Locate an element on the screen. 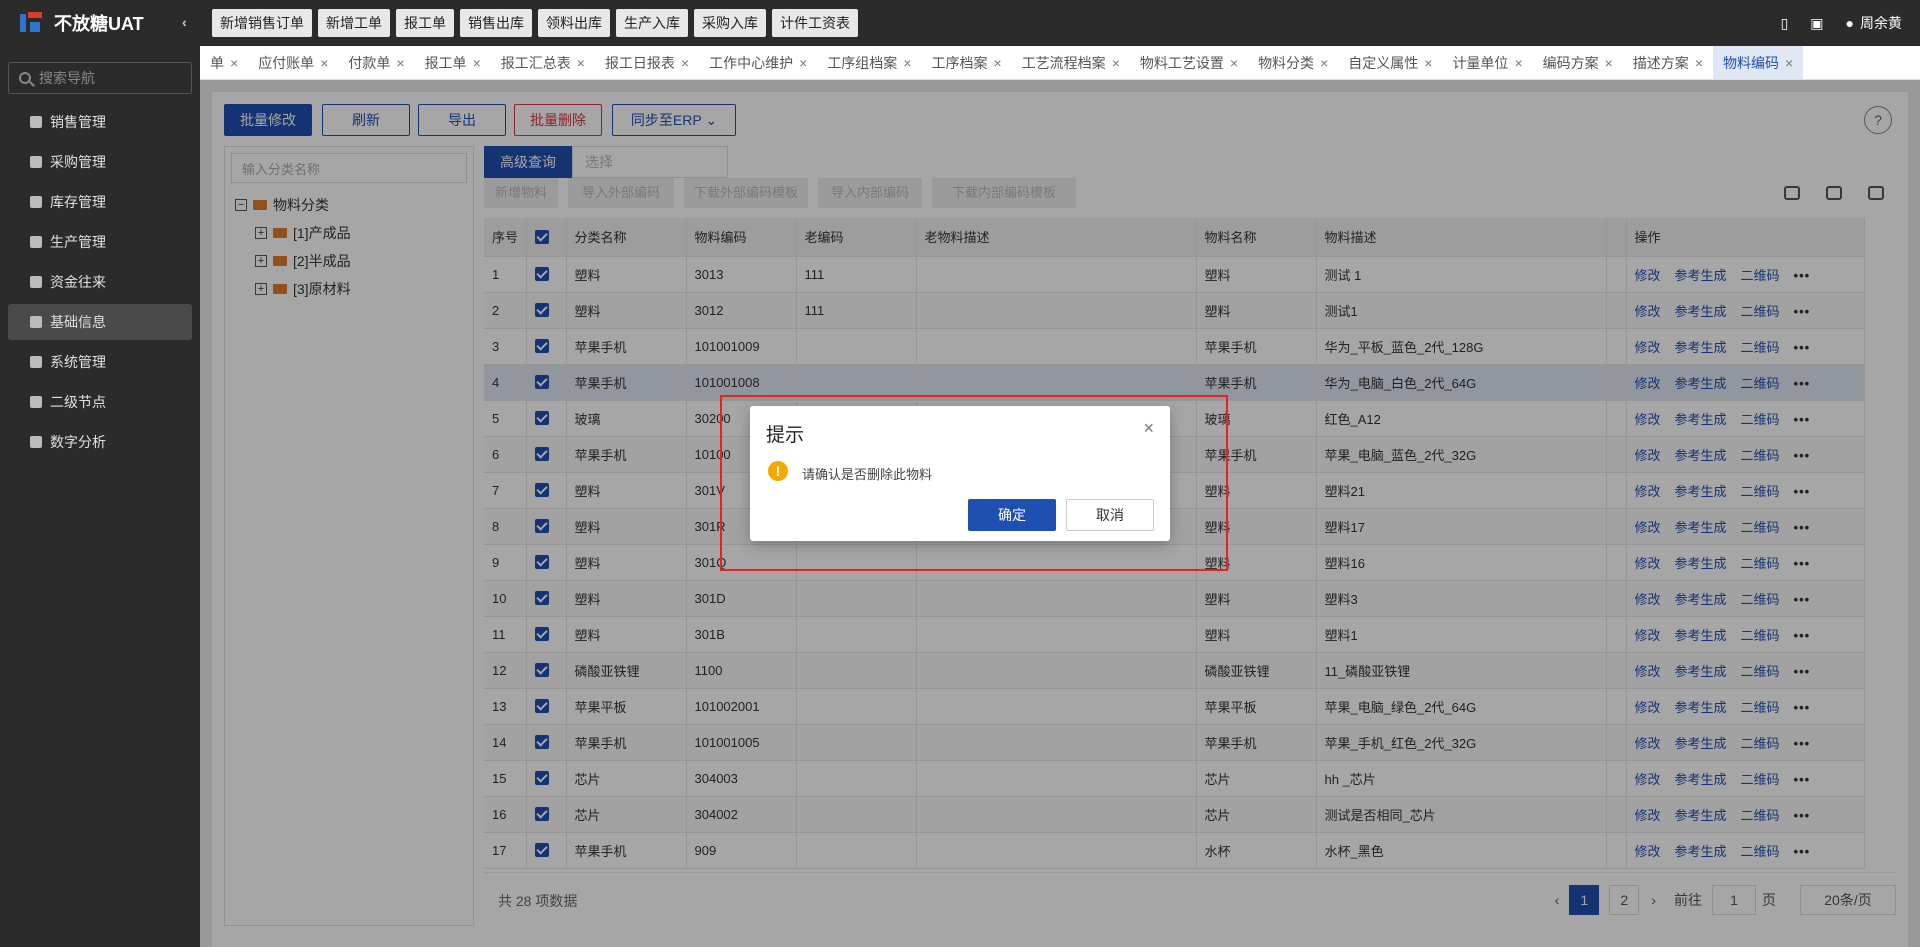 This screenshot has height=947, width=1920. tab-item: 报工单 × is located at coordinates (453, 62).